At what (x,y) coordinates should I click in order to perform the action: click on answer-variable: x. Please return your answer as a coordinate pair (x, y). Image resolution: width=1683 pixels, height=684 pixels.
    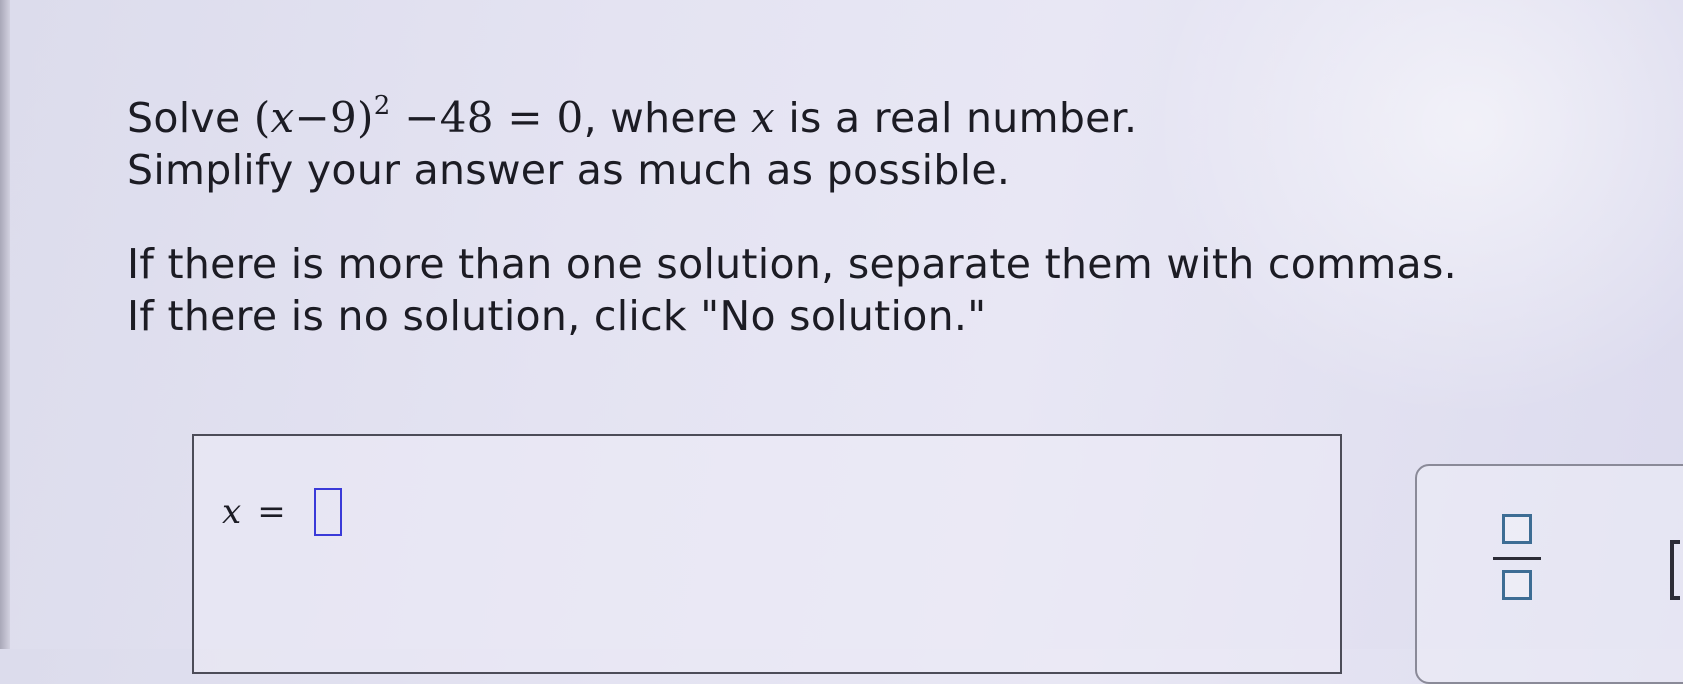
    Looking at the image, I should click on (232, 512).